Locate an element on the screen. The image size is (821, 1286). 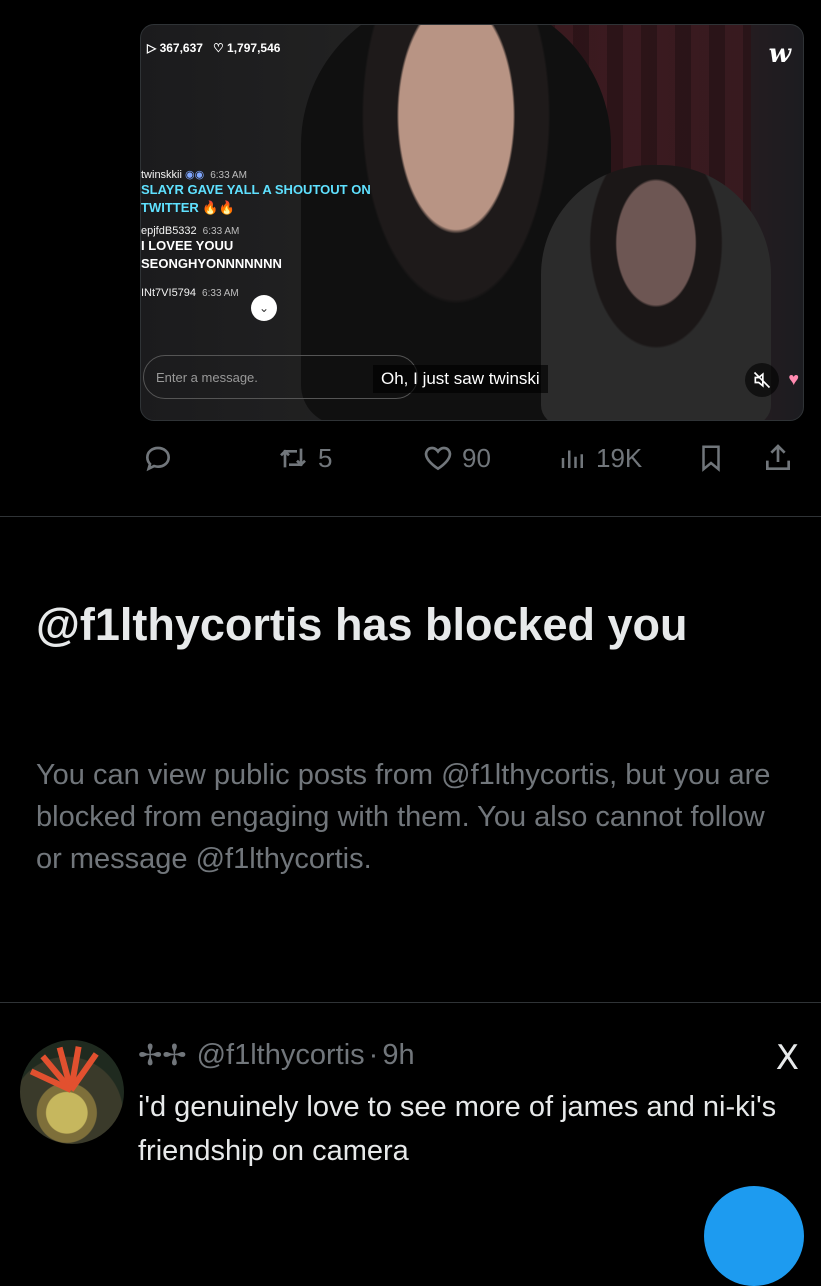
retweet-button: 5 is located at coordinates (304, 458).